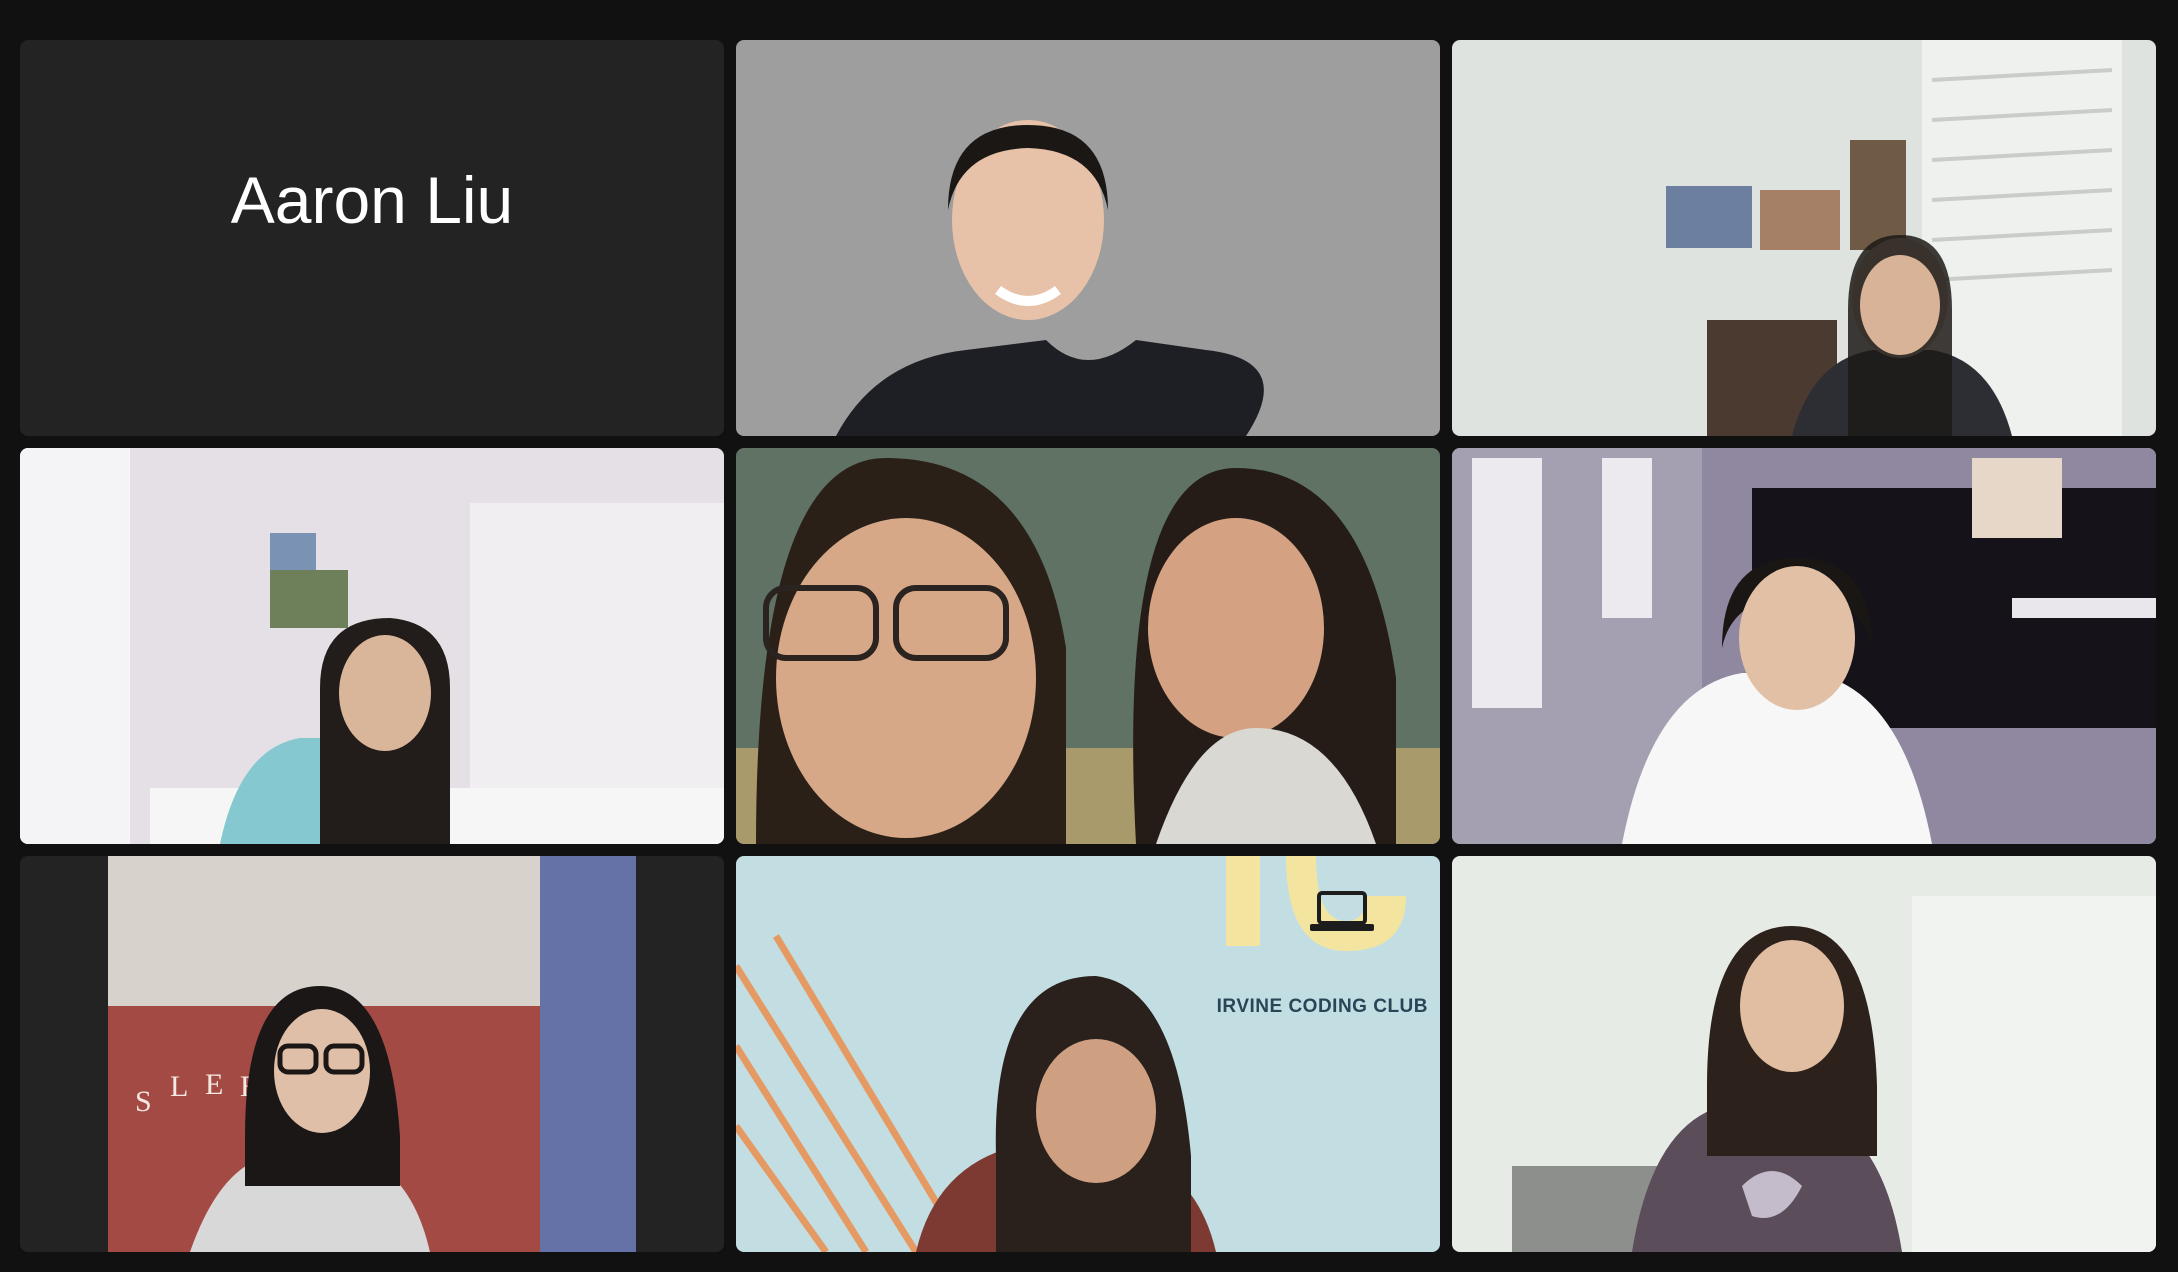  I want to click on participant-tile-6-active-speaker, so click(1804, 646).